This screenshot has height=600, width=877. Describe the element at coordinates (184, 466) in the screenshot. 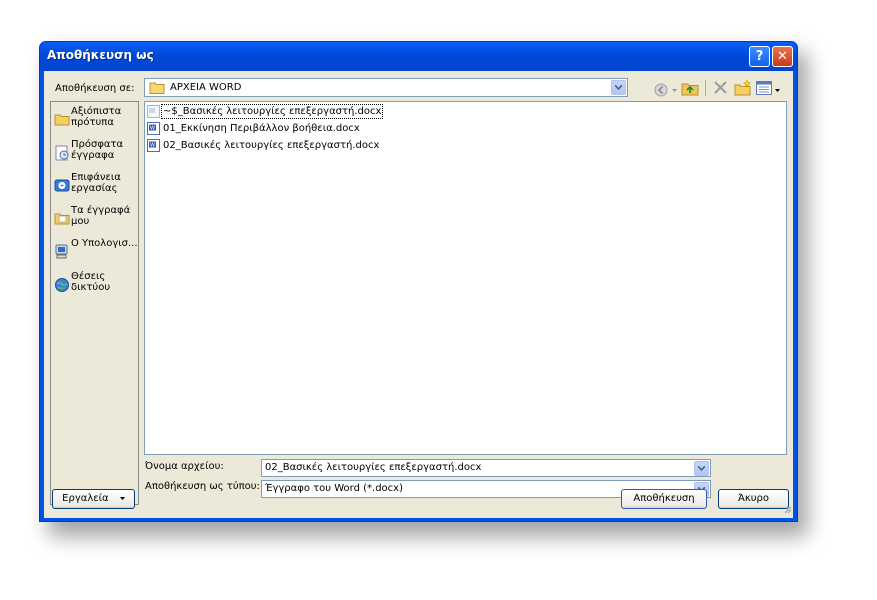

I see `filename-label: Όνομα αρχείου:` at that location.